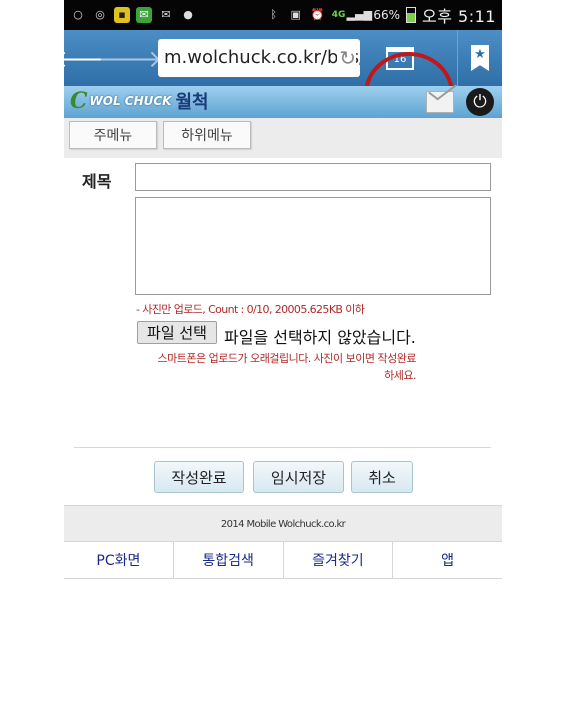 Image resolution: width=567 pixels, height=720 pixels. Describe the element at coordinates (447, 560) in the screenshot. I see `bottom-nav-app: 앱` at that location.